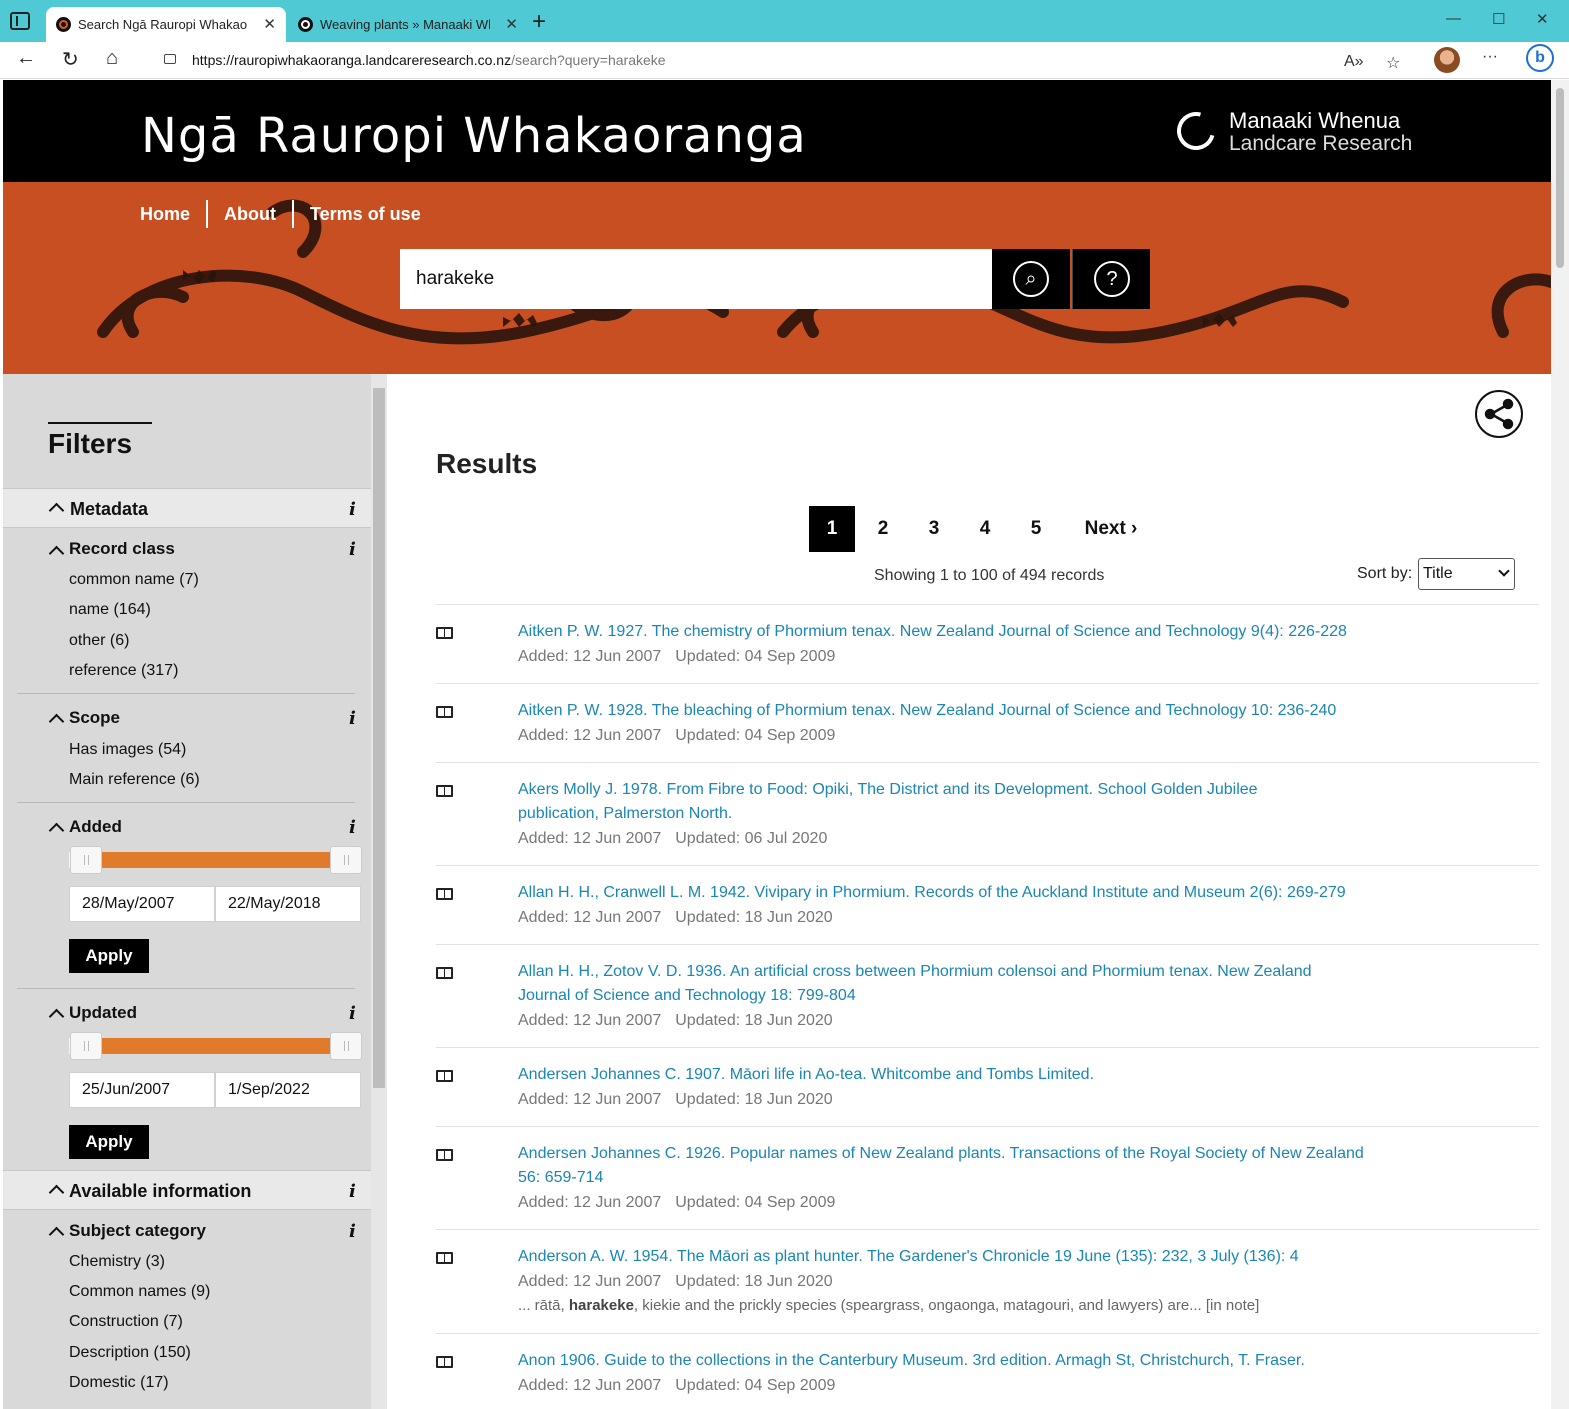 This screenshot has width=1569, height=1409. Describe the element at coordinates (1466, 574) in the screenshot. I see `sort-select: Title` at that location.